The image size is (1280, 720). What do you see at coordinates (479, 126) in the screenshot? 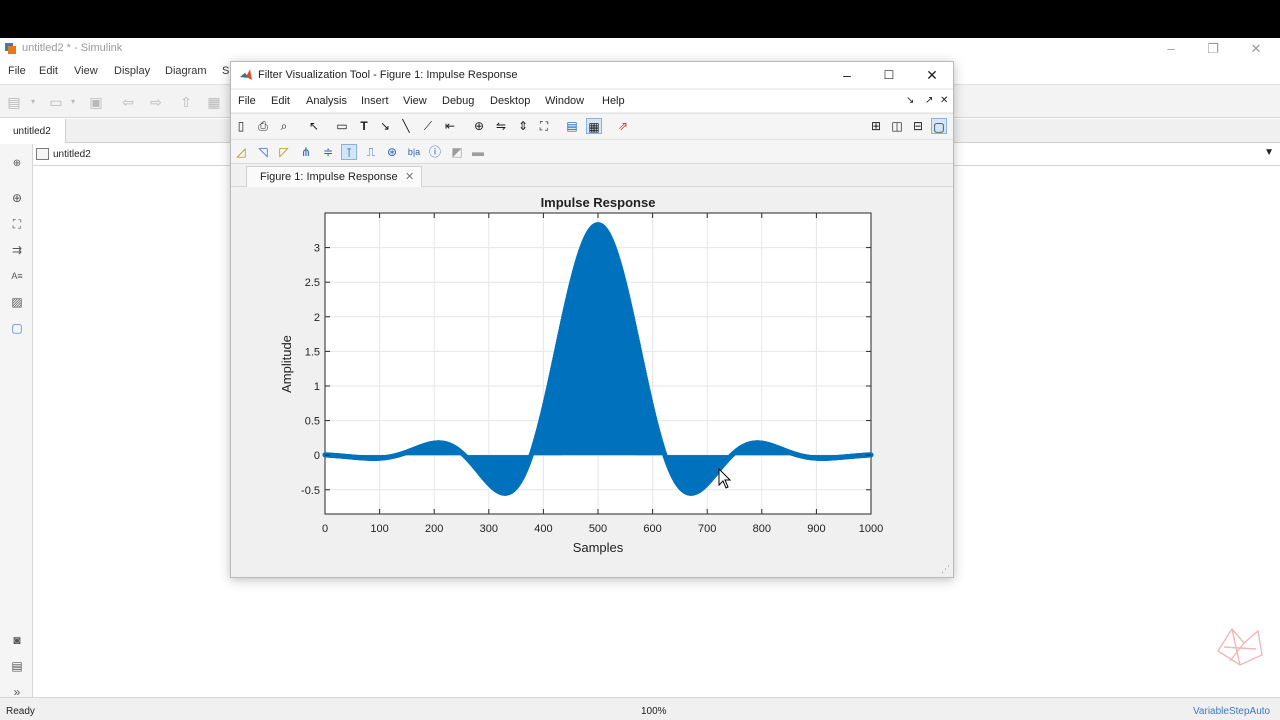
I see `zoom-in-icon: ⊕` at bounding box center [479, 126].